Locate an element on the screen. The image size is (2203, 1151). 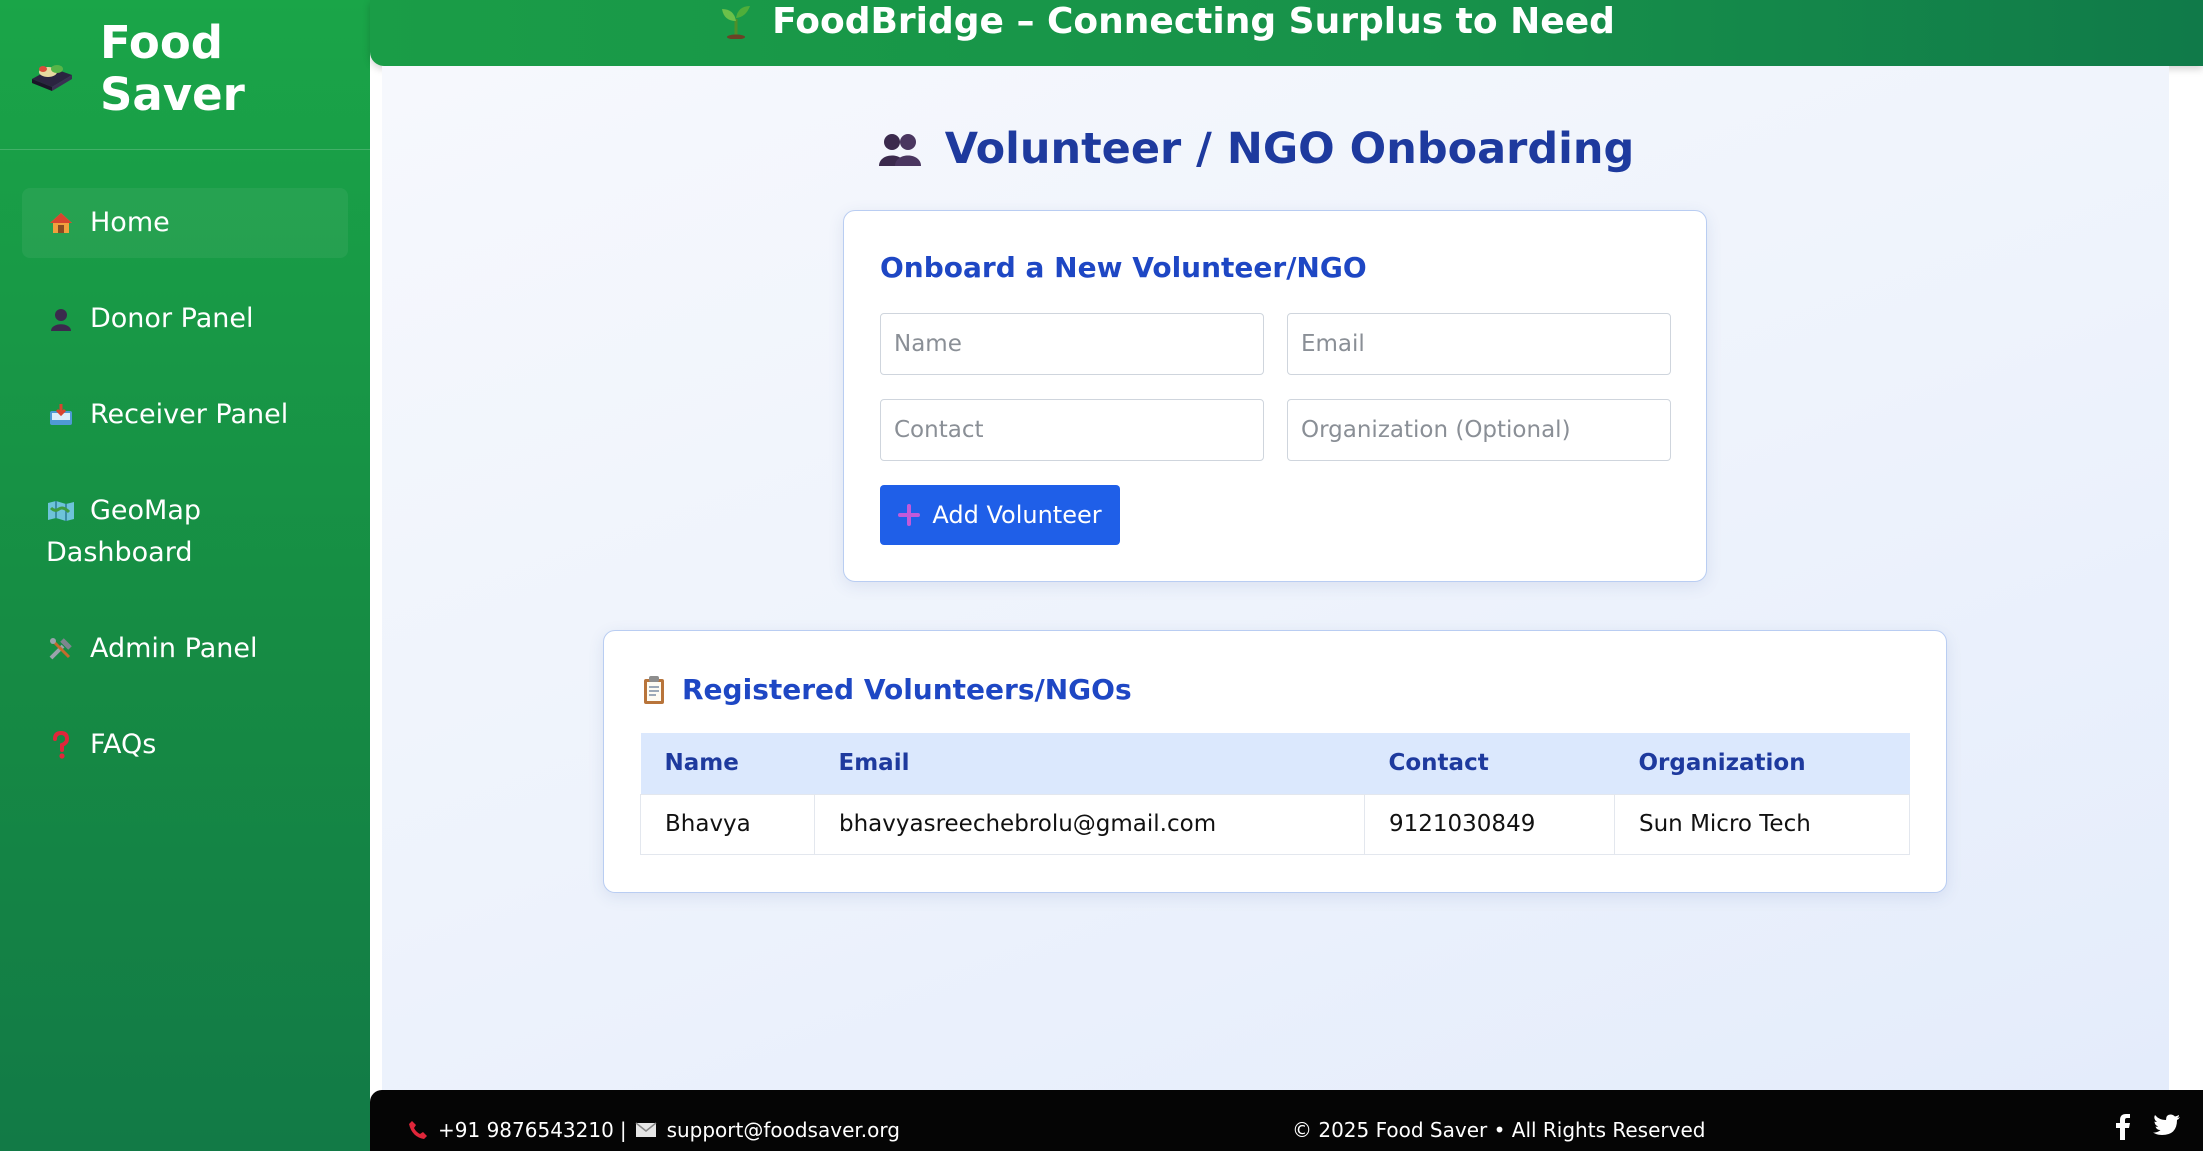
footer-email: support@foodsaver.org is located at coordinates (783, 1130).